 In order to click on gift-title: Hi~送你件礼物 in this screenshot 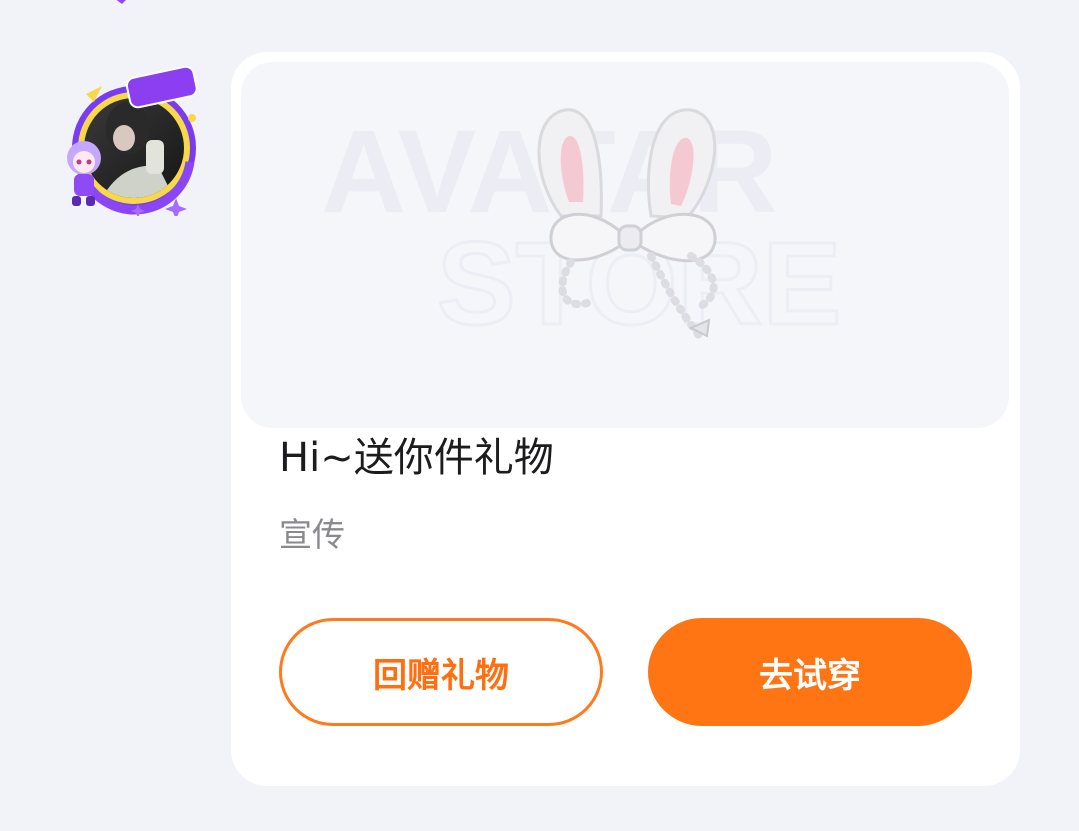, I will do `click(416, 458)`.